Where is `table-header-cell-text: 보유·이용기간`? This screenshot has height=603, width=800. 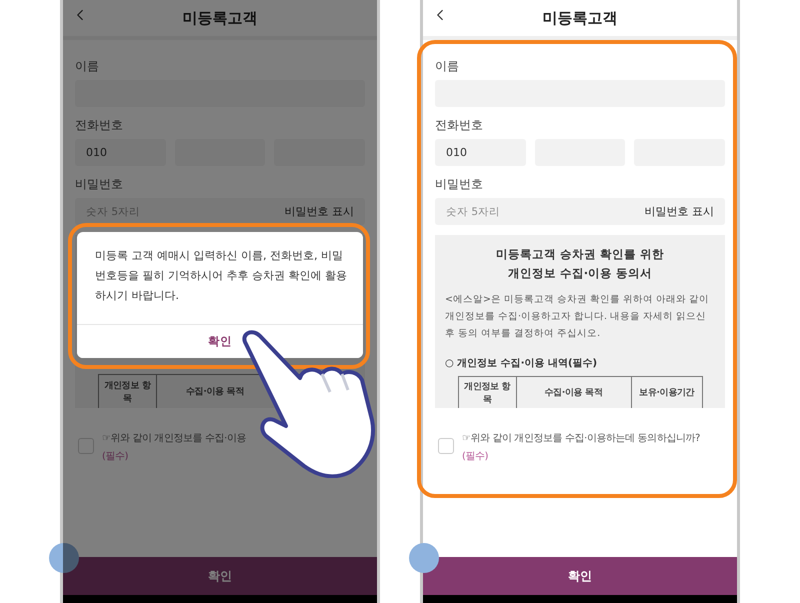 table-header-cell-text: 보유·이용기간 is located at coordinates (667, 393).